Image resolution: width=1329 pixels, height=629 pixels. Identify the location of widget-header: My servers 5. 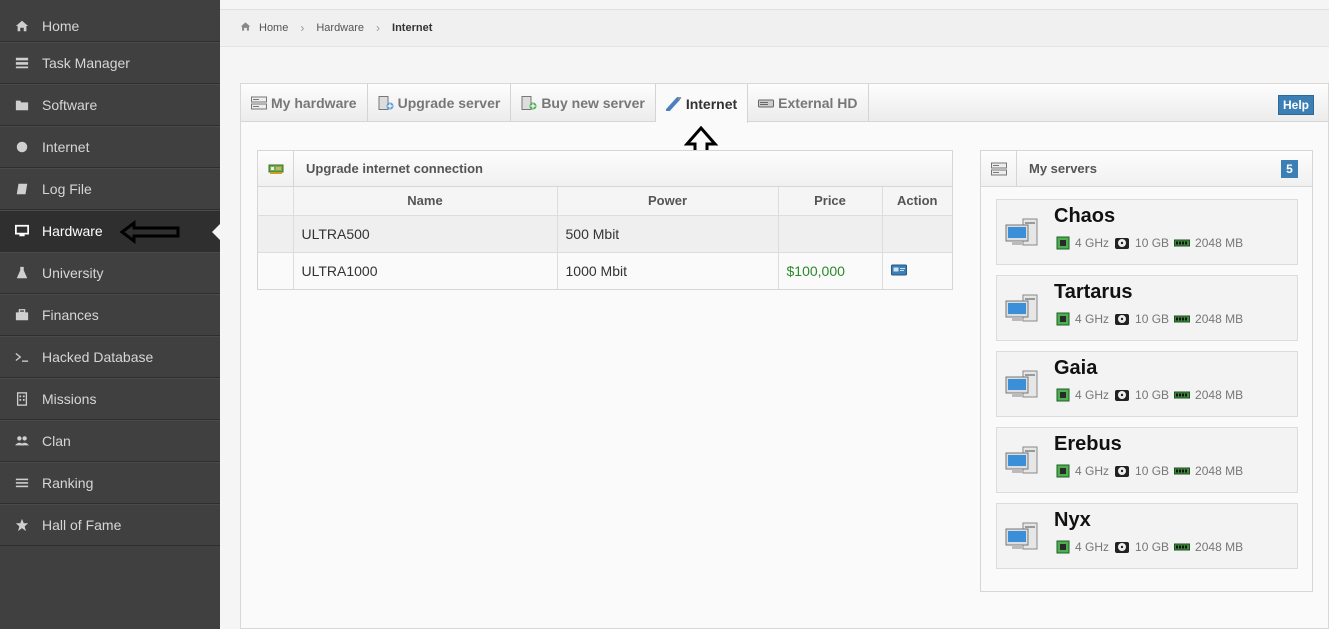
(1146, 168).